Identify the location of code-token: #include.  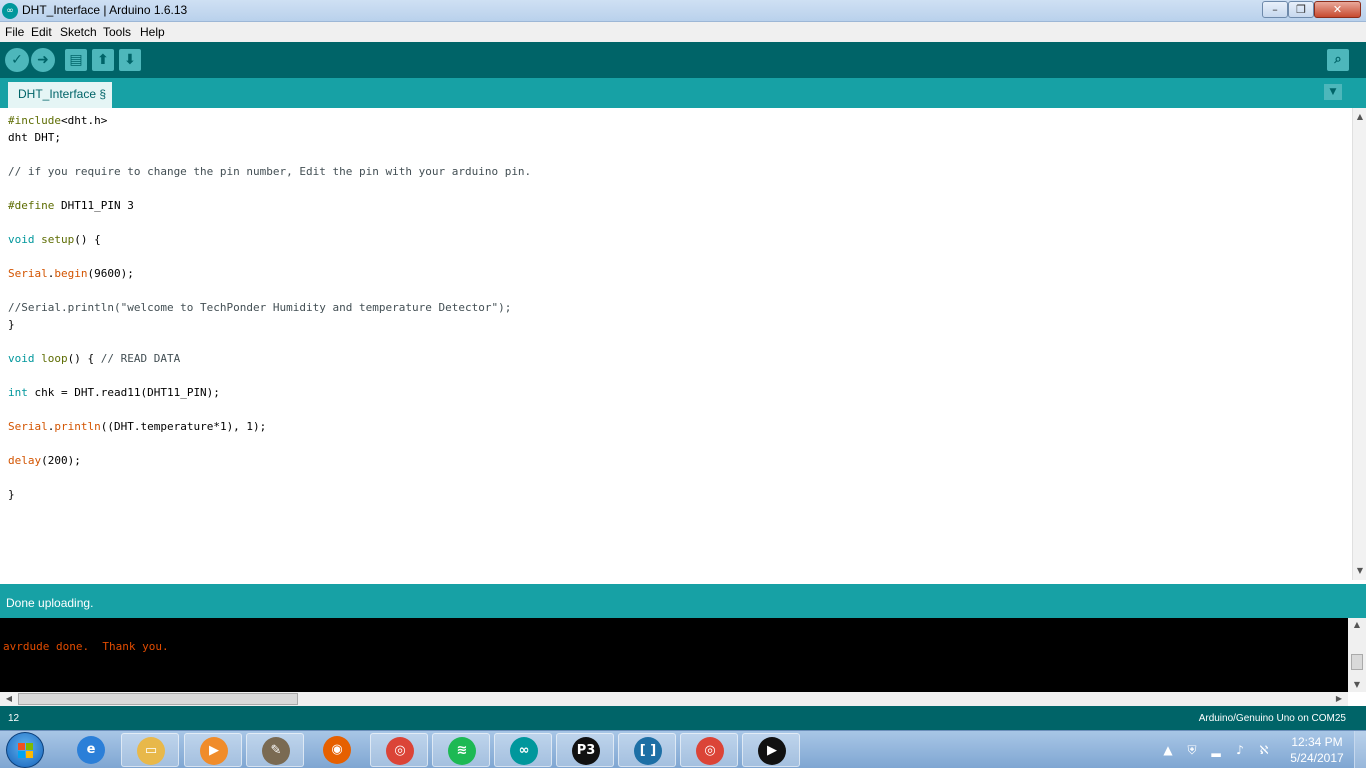
(34, 120).